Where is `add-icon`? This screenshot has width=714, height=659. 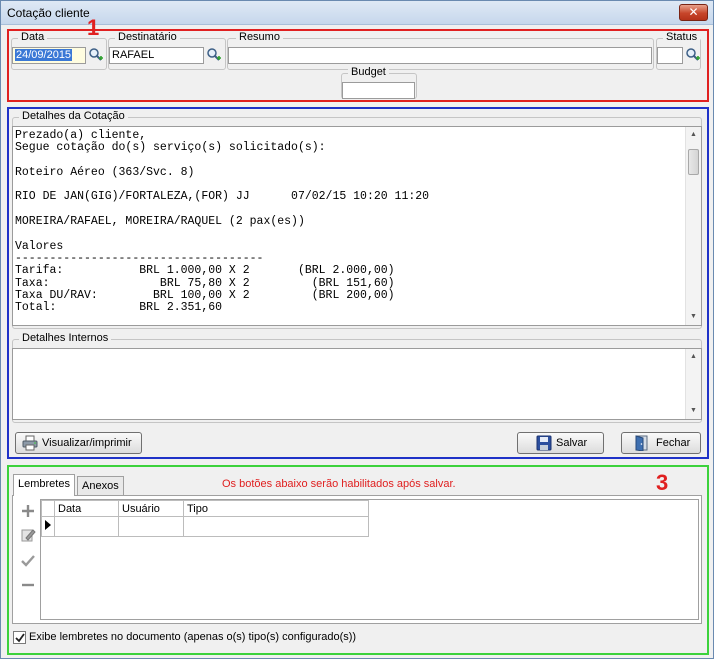 add-icon is located at coordinates (28, 511).